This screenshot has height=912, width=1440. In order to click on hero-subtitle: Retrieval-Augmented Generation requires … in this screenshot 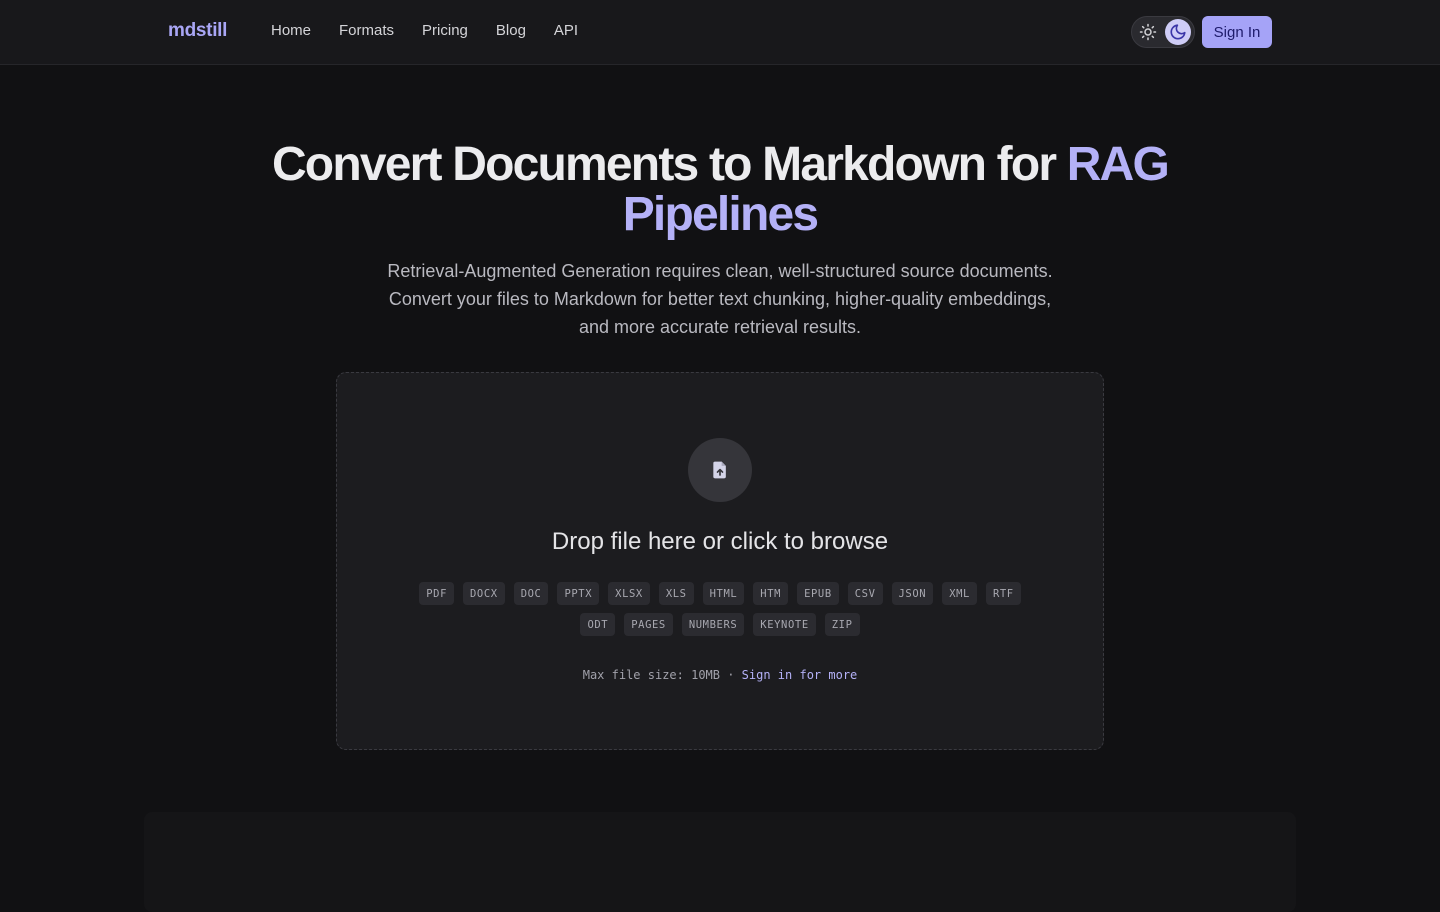, I will do `click(720, 299)`.